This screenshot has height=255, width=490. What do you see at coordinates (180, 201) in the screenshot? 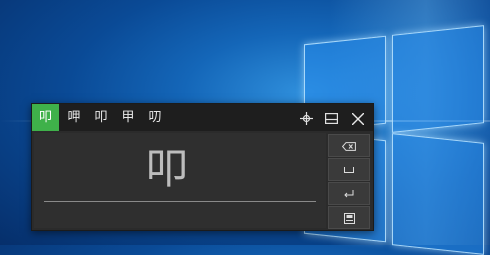
I see `writing-baseline` at bounding box center [180, 201].